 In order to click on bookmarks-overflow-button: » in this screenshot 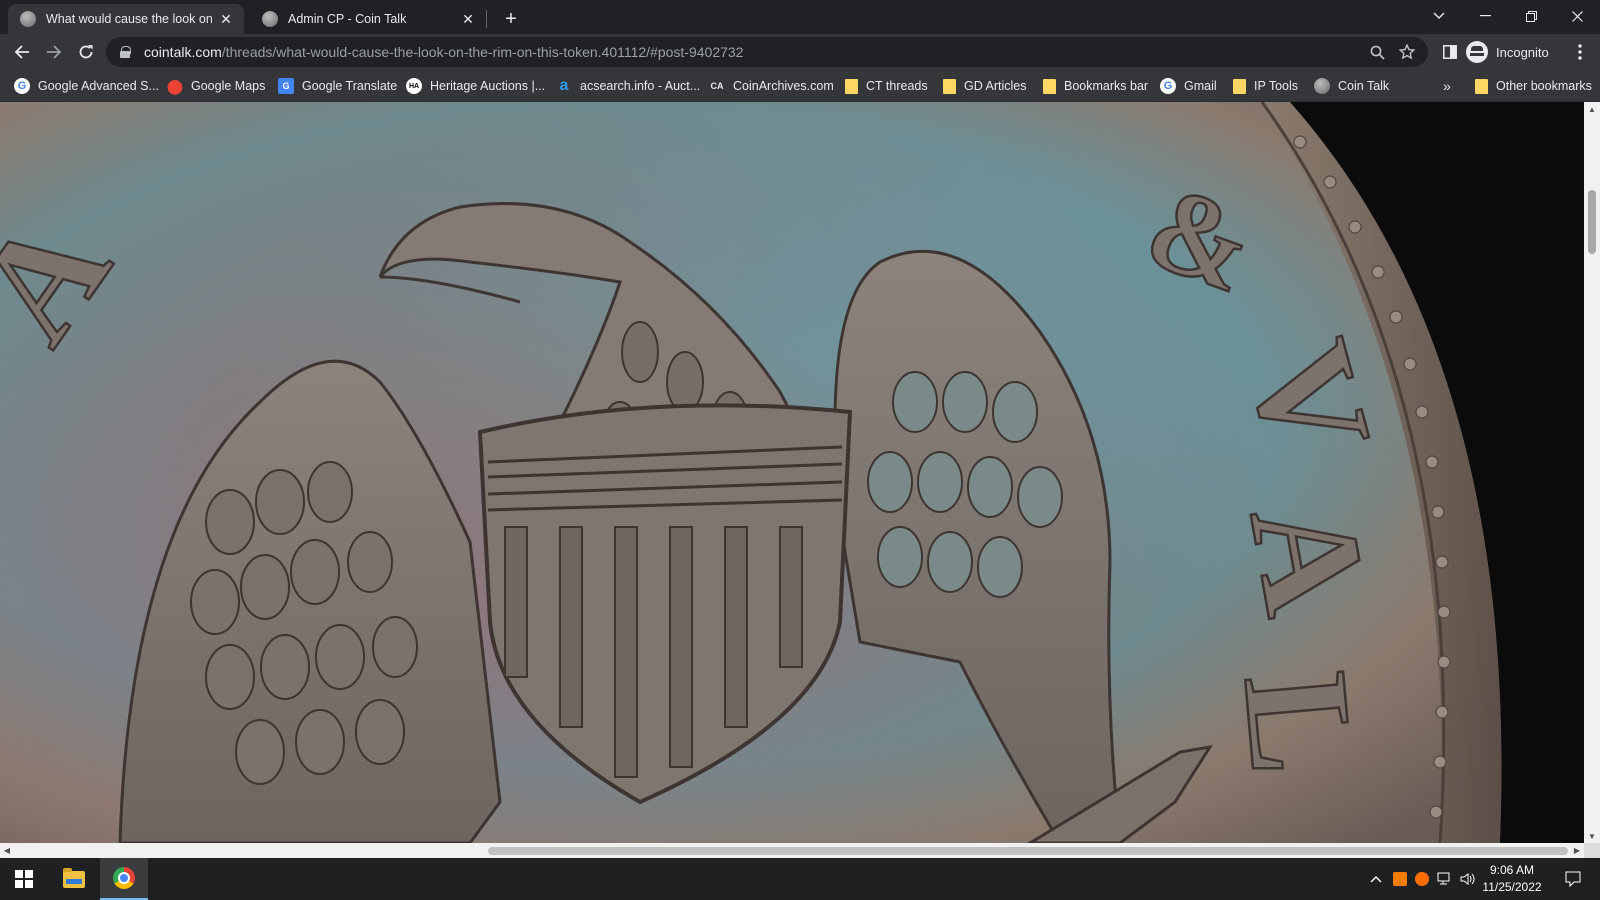, I will do `click(1447, 86)`.